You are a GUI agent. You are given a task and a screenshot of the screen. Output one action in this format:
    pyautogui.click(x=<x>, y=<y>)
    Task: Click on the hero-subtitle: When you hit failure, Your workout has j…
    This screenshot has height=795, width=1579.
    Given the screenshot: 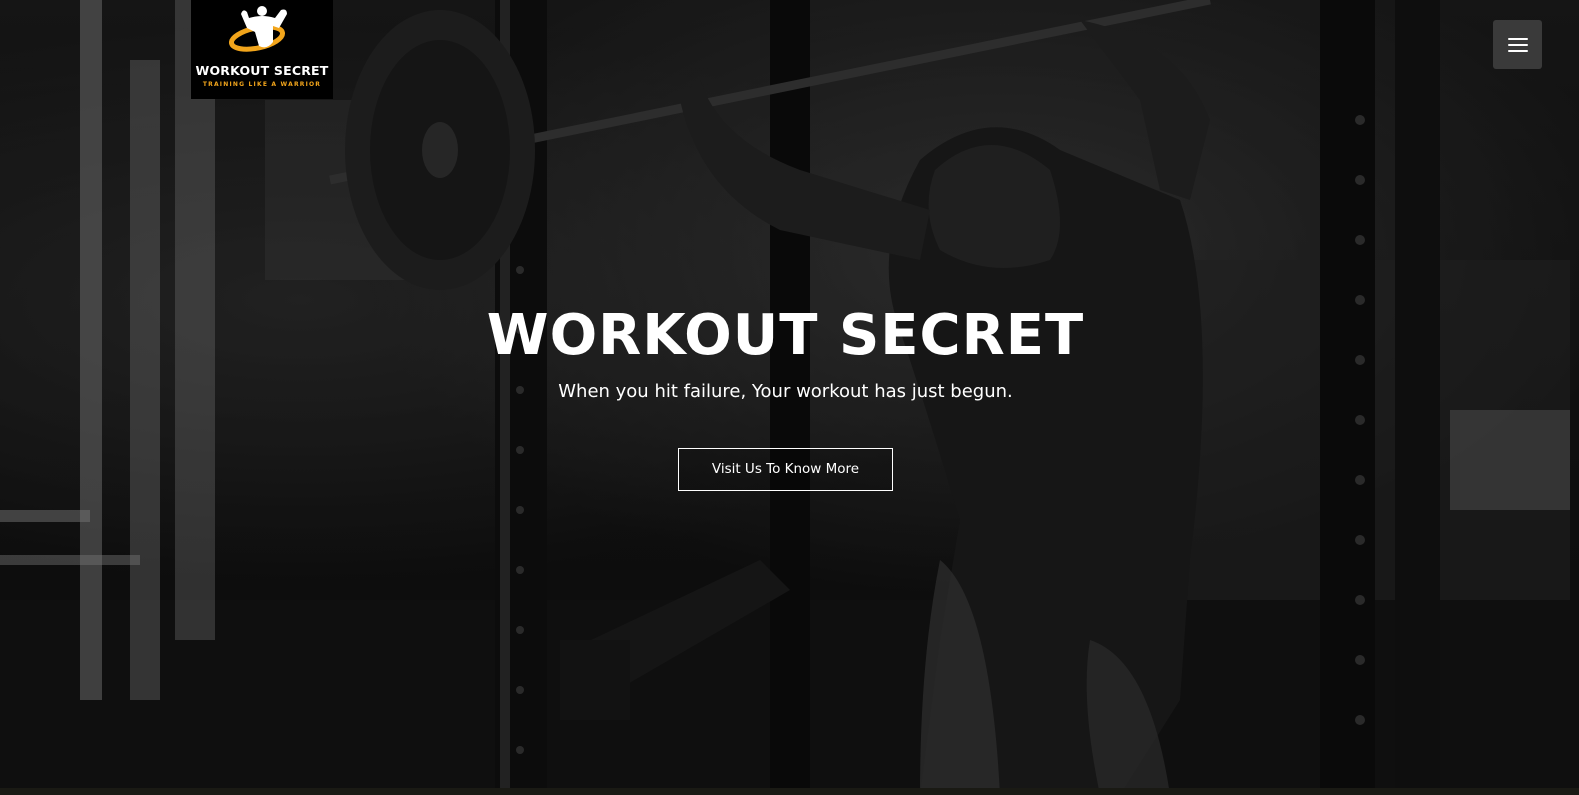 What is the action you would take?
    pyautogui.click(x=785, y=391)
    